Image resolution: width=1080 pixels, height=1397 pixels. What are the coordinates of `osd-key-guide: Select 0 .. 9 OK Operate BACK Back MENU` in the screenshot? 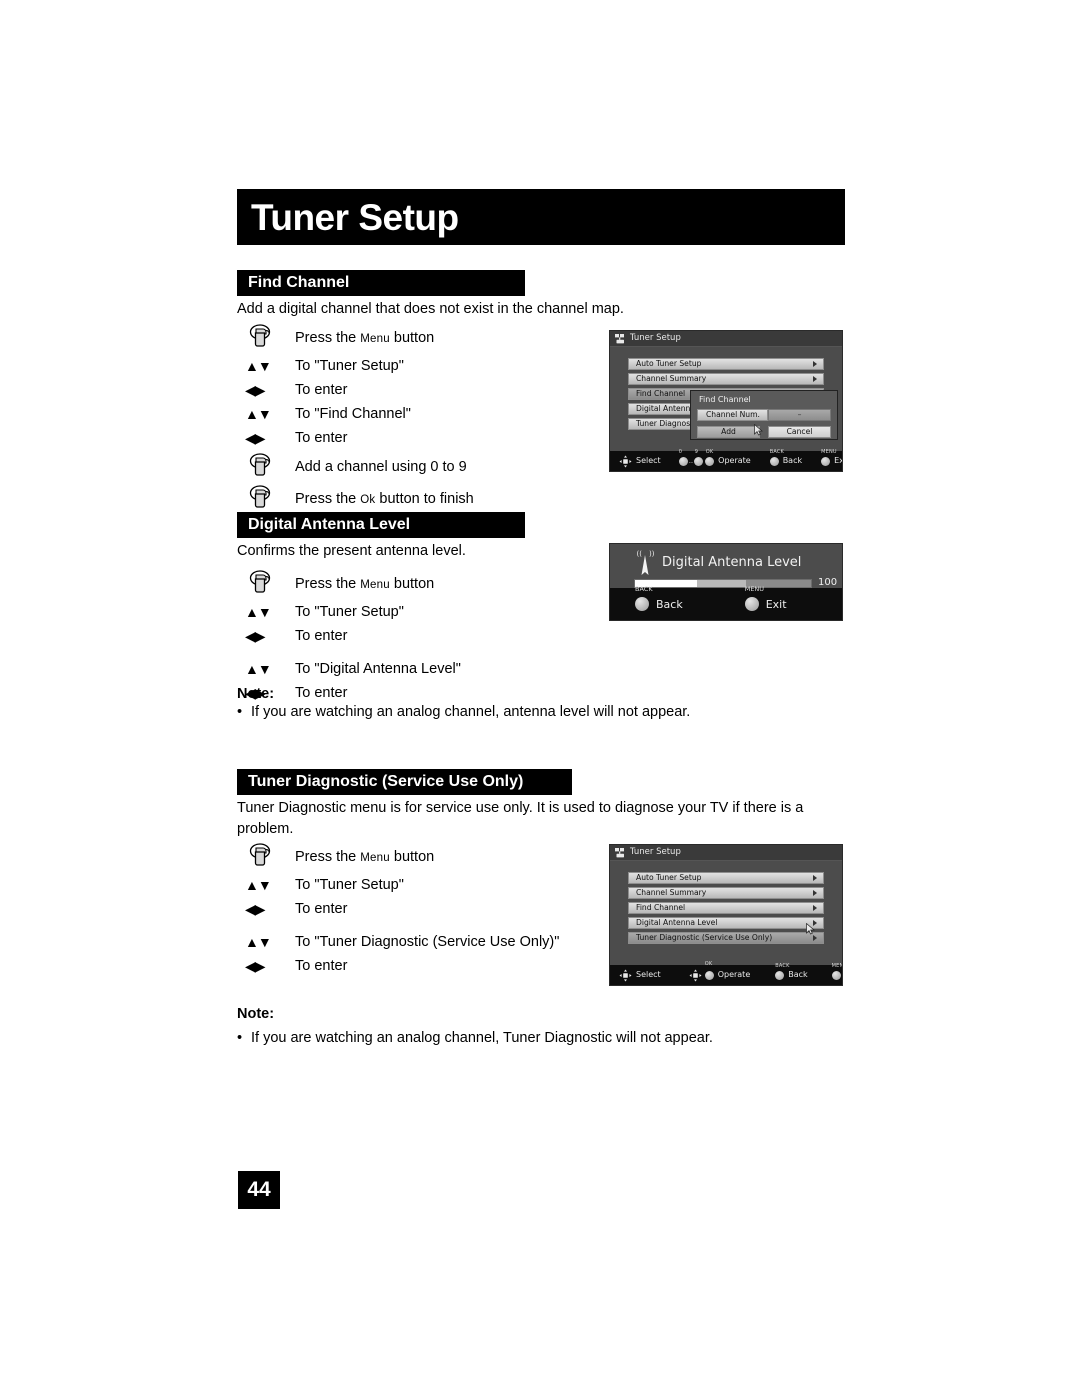 It's located at (726, 460).